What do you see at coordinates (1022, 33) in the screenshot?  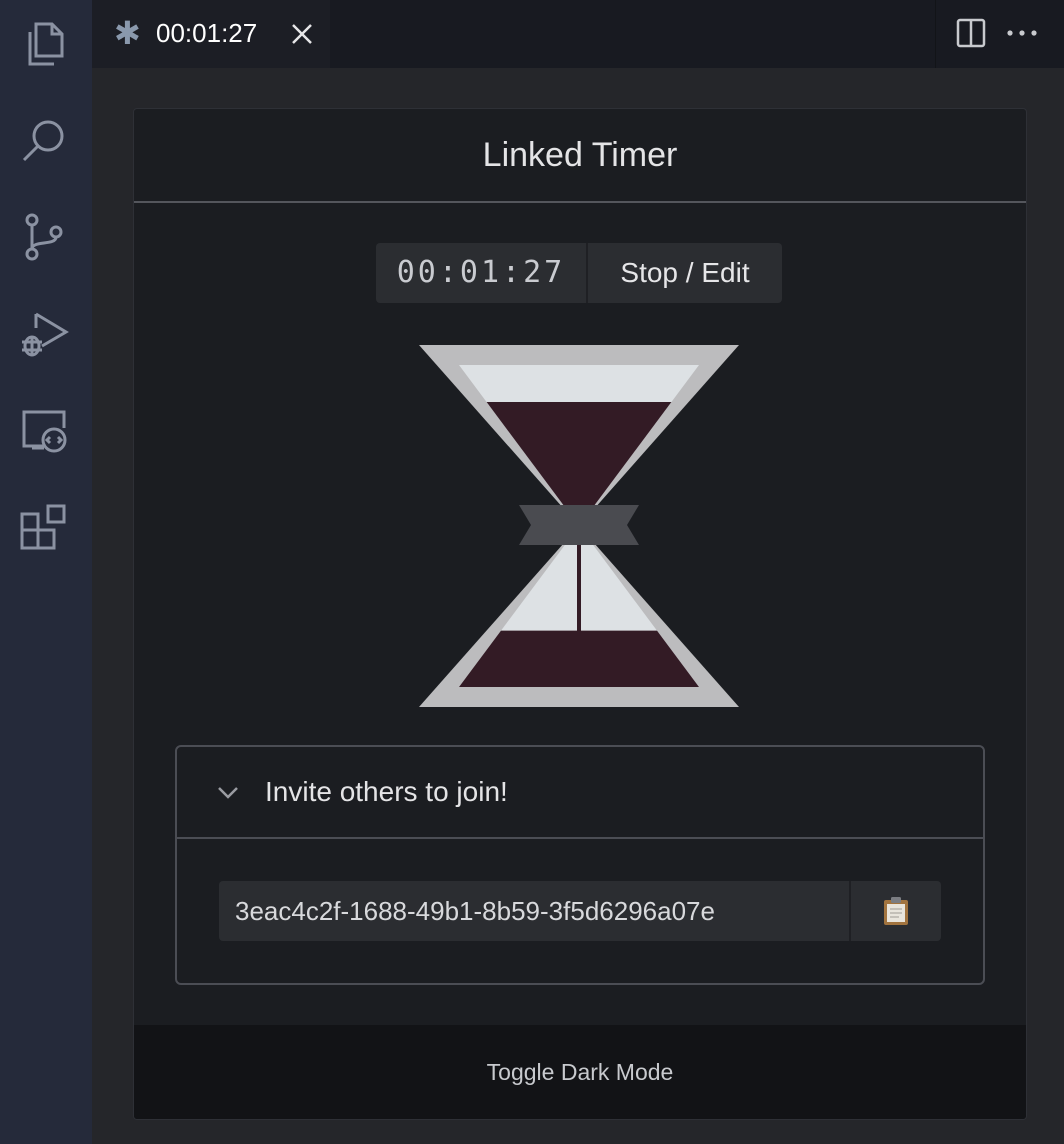 I see `more-actions-icon` at bounding box center [1022, 33].